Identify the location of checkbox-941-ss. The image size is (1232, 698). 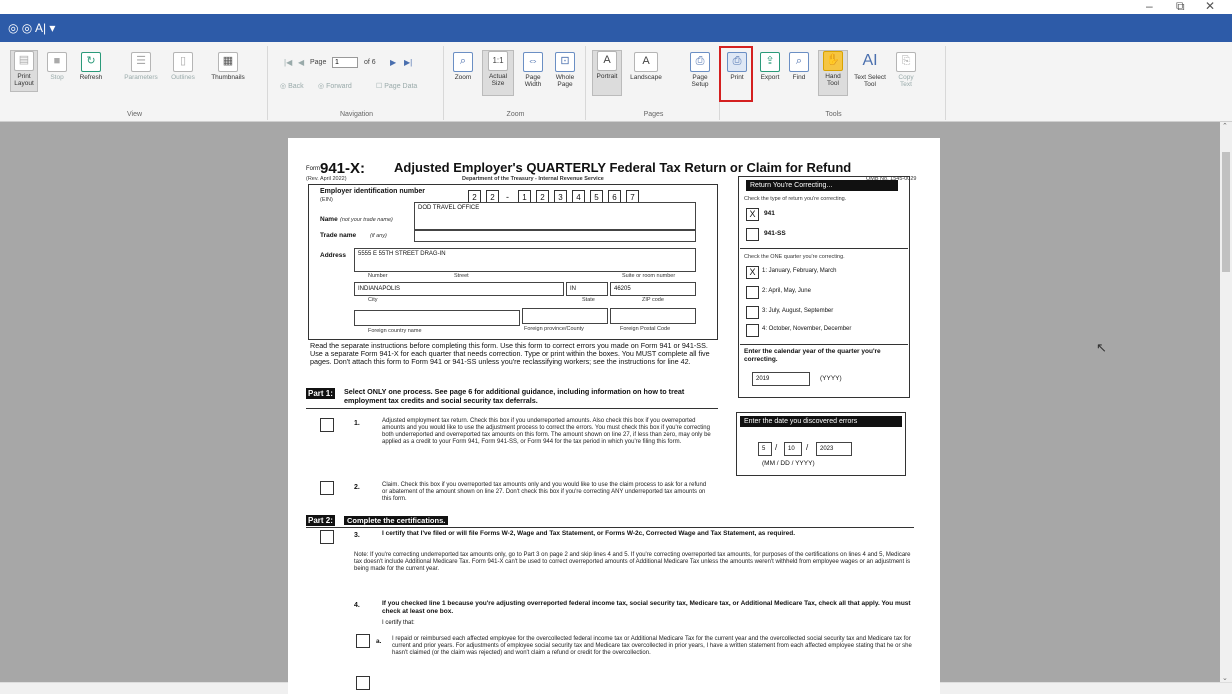
(752, 234).